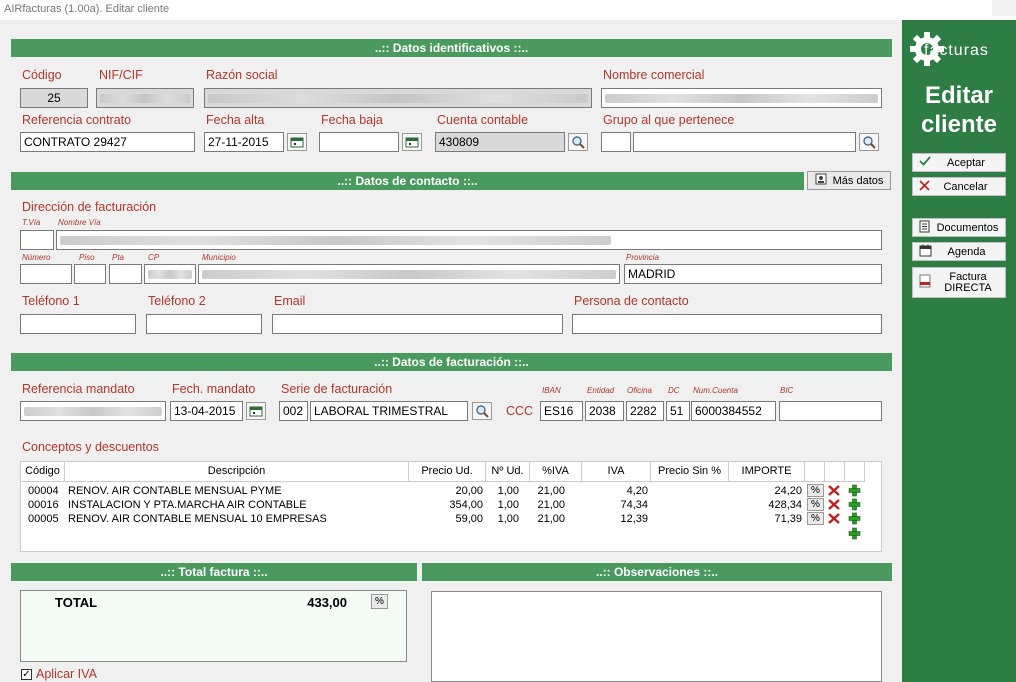 The image size is (1016, 682). Describe the element at coordinates (959, 227) in the screenshot. I see `documentos-button: Documentos` at that location.